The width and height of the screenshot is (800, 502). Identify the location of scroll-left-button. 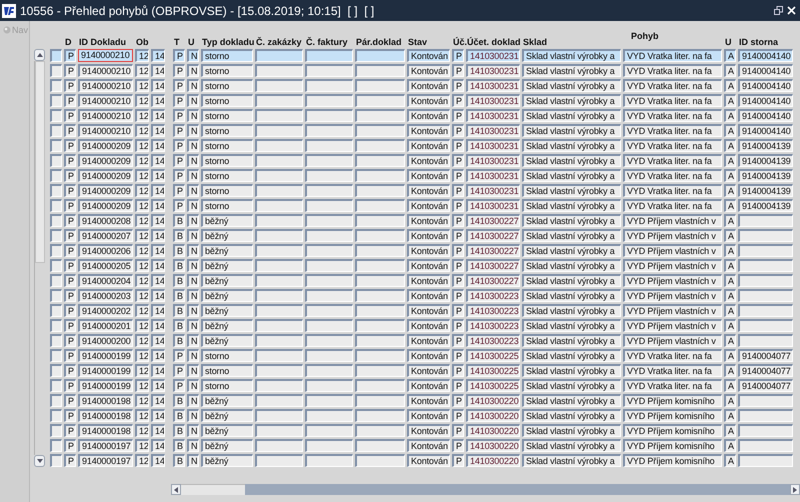
(176, 489).